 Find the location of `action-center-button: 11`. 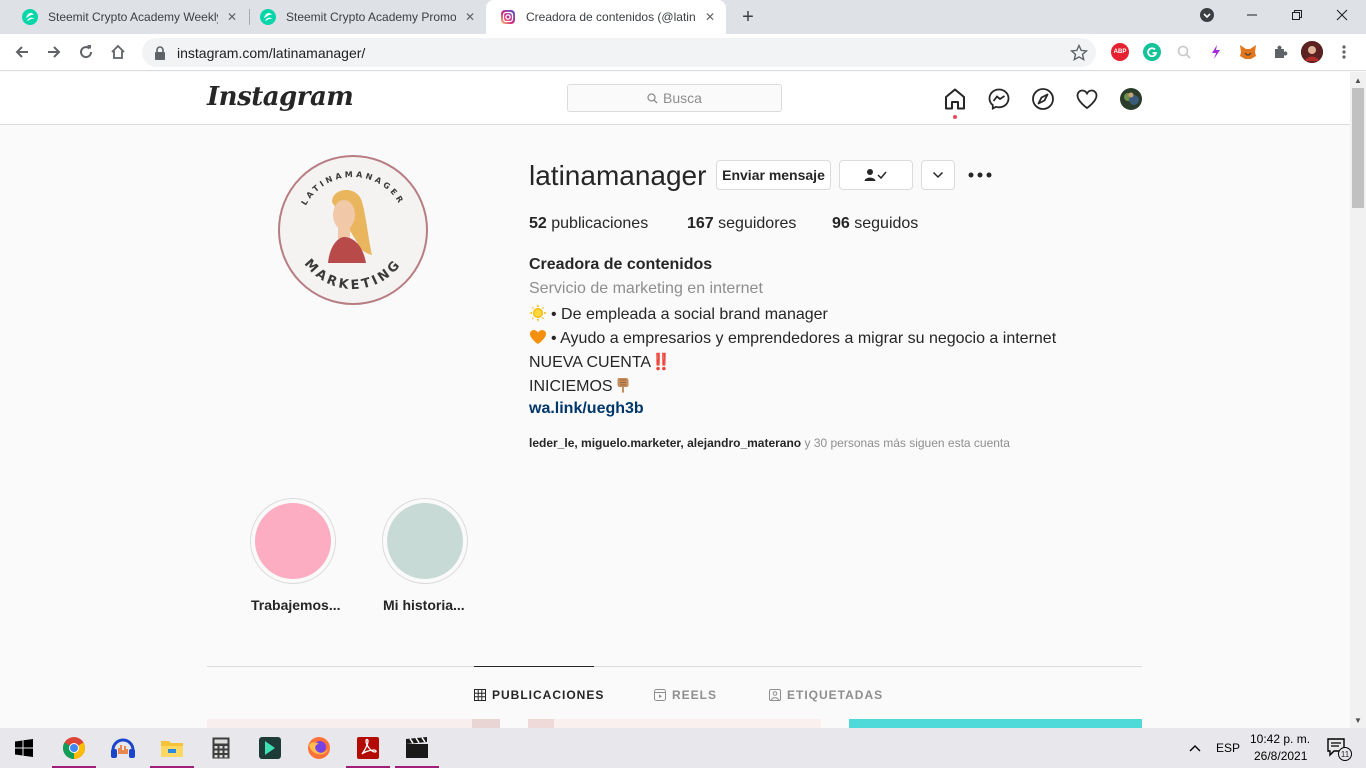

action-center-button: 11 is located at coordinates (1338, 748).